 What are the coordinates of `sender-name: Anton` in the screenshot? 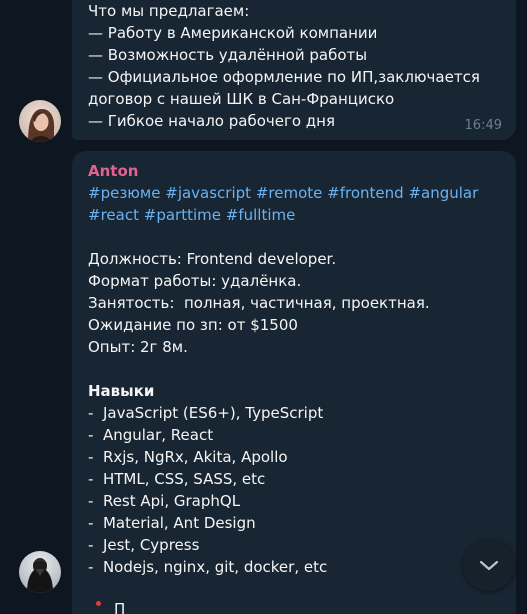 It's located at (294, 171).